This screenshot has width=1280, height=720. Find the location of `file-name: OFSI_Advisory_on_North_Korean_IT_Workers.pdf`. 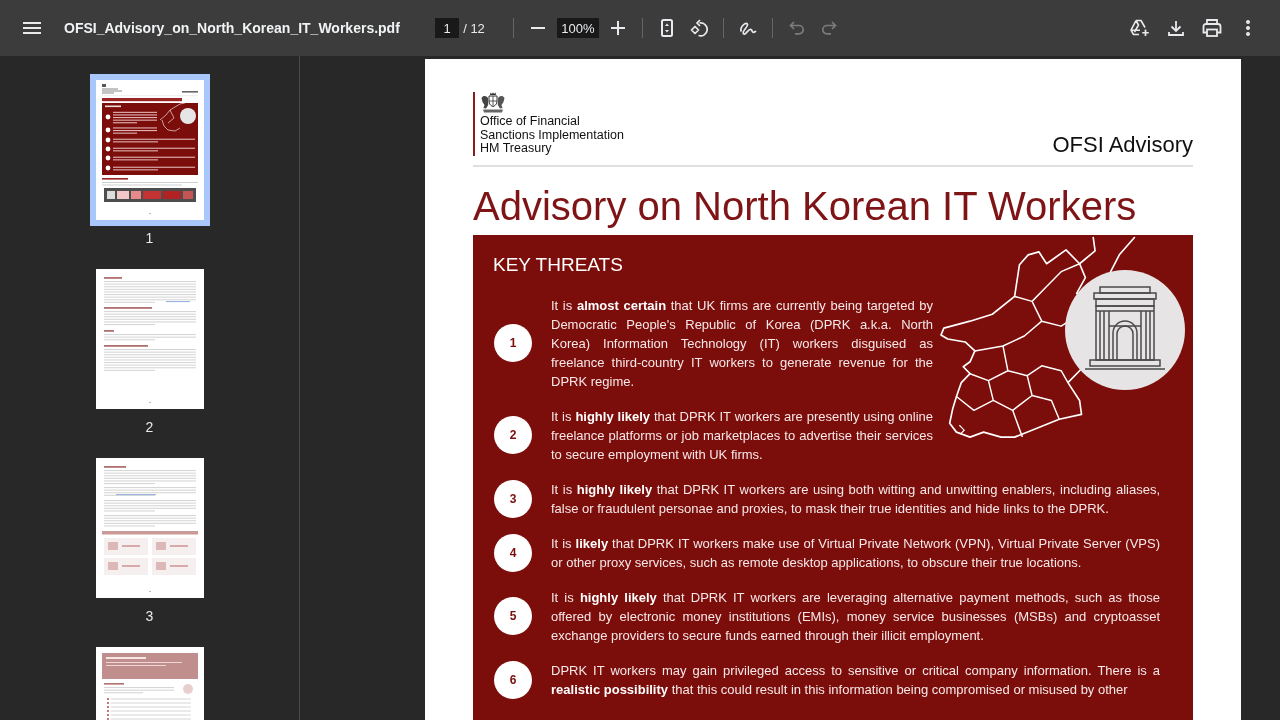

file-name: OFSI_Advisory_on_North_Korean_IT_Workers.pdf is located at coordinates (232, 28).